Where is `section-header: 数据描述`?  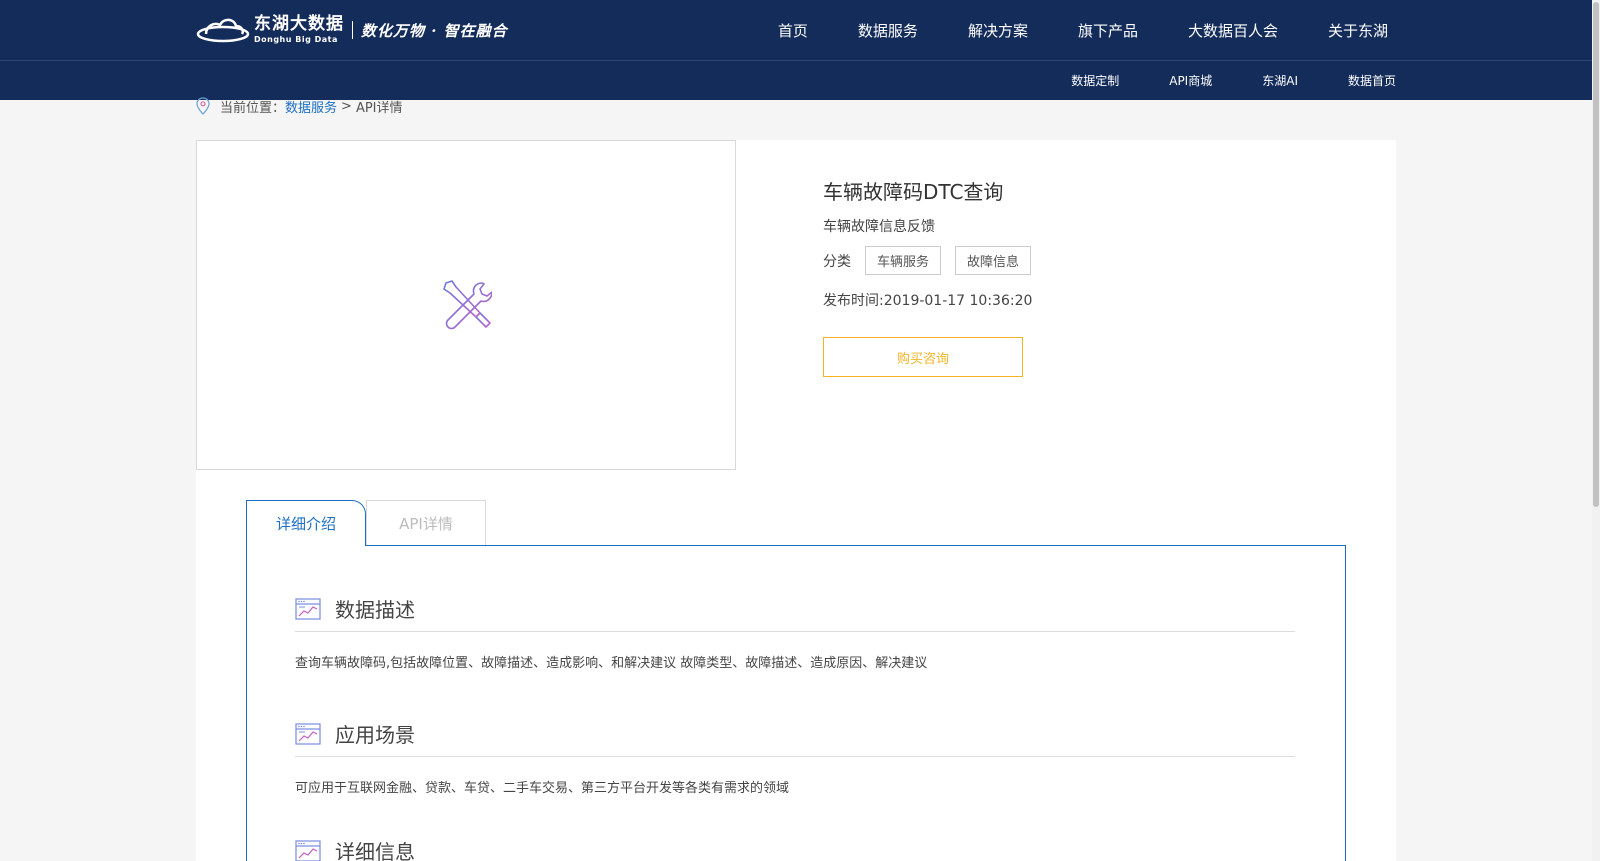 section-header: 数据描述 is located at coordinates (795, 613).